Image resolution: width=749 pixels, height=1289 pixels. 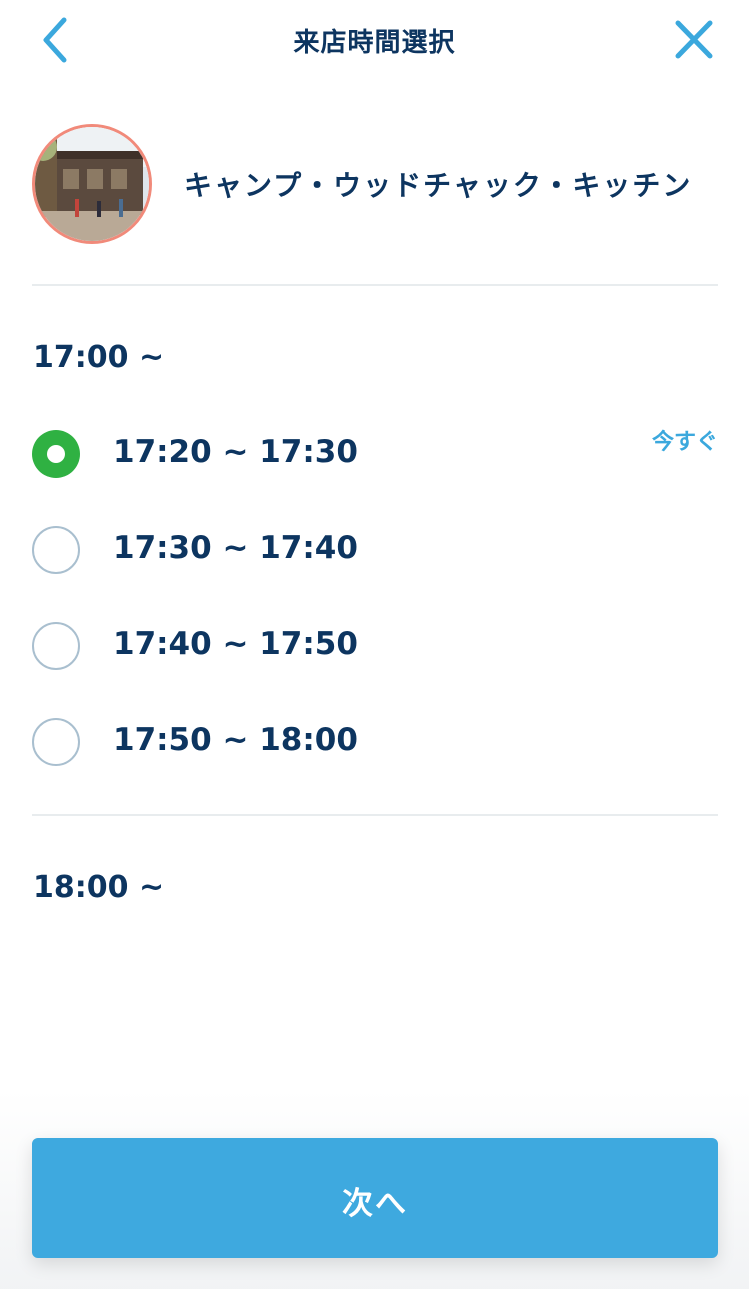 I want to click on radio-selected-icon, so click(x=56, y=454).